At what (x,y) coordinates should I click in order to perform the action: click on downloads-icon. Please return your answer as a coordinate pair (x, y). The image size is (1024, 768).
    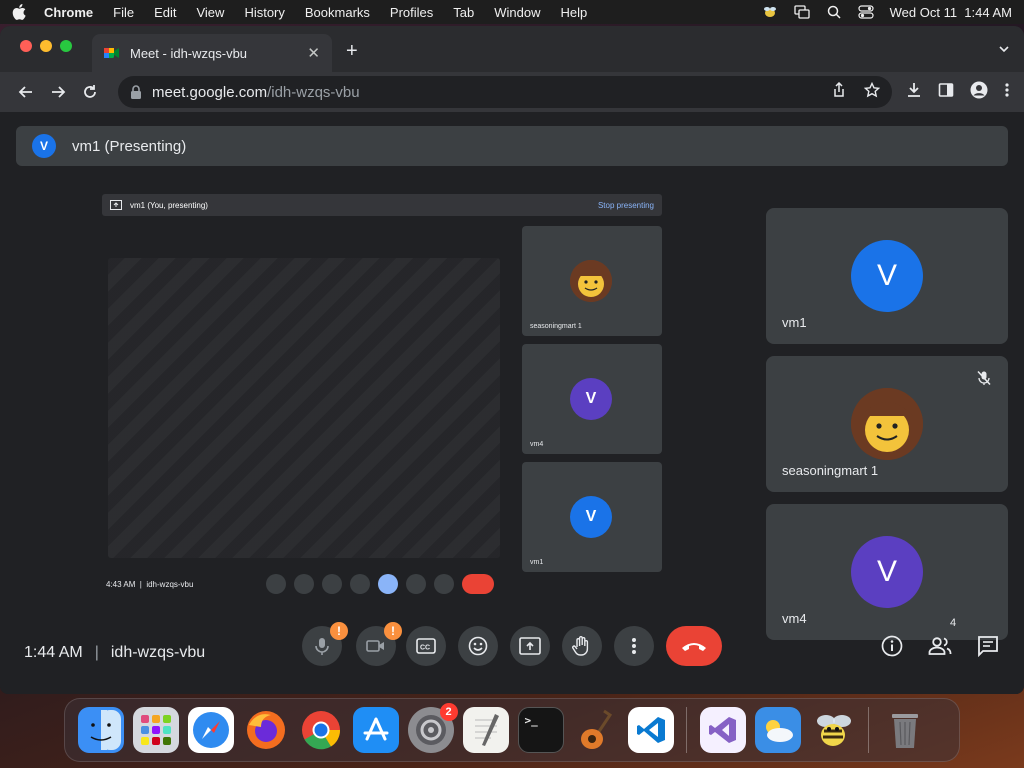
    Looking at the image, I should click on (914, 92).